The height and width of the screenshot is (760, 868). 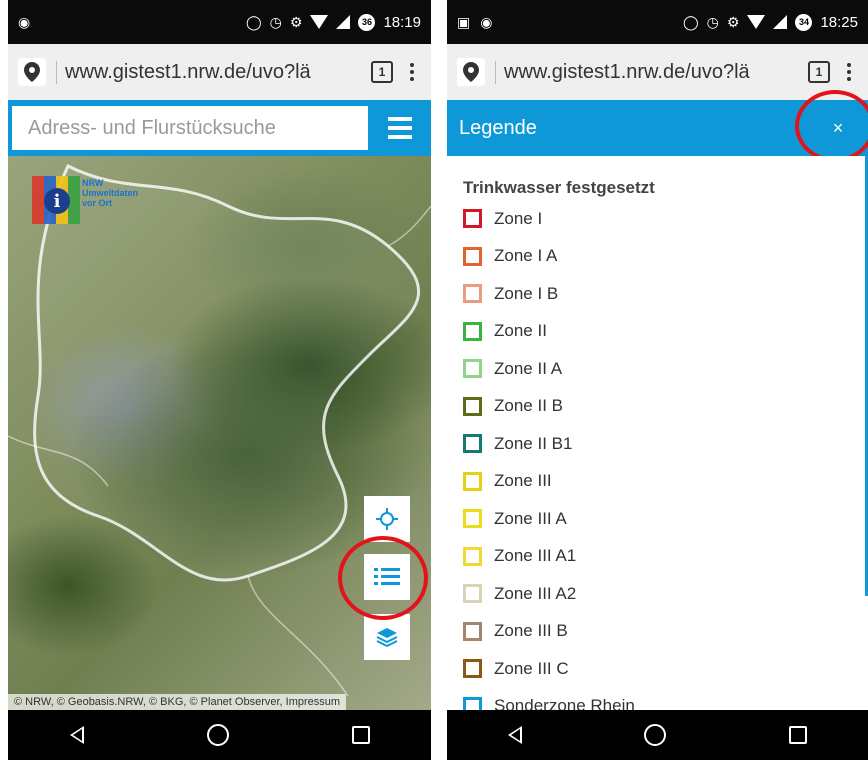 I want to click on legend-item: Zone III A1, so click(x=549, y=557).